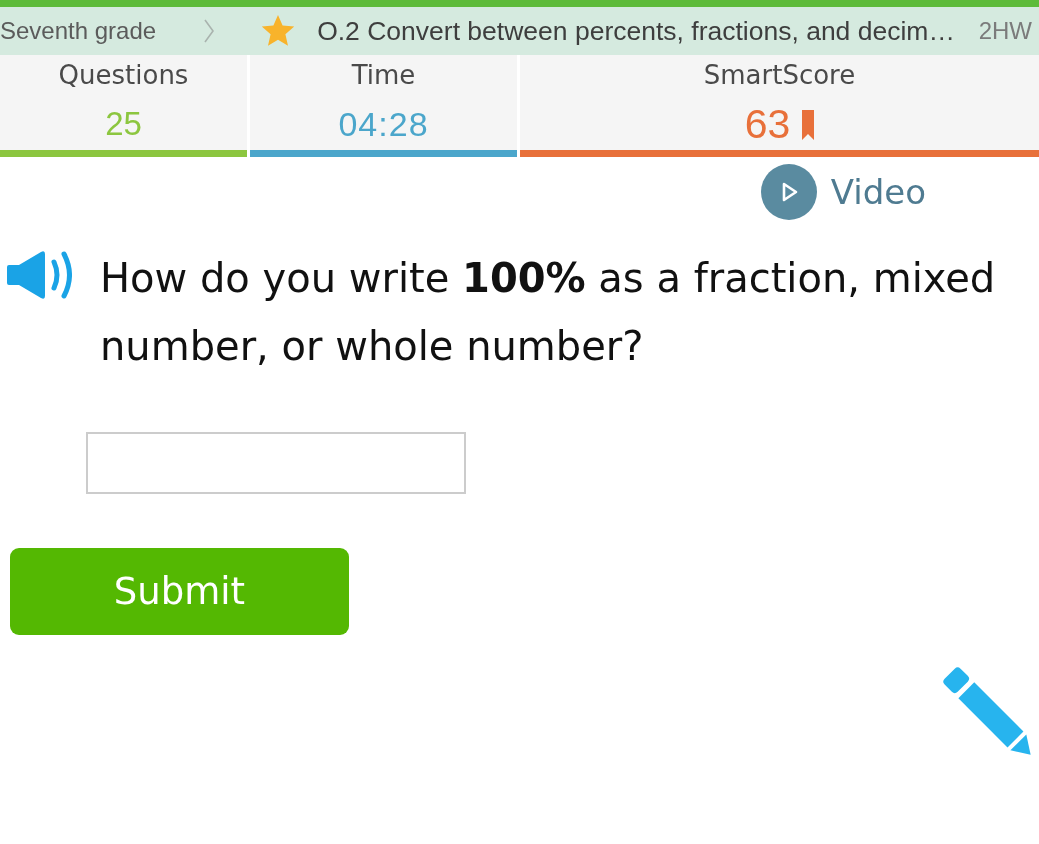 Image resolution: width=1039 pixels, height=844 pixels. Describe the element at coordinates (1005, 31) in the screenshot. I see `assignment-label: 2HW` at that location.